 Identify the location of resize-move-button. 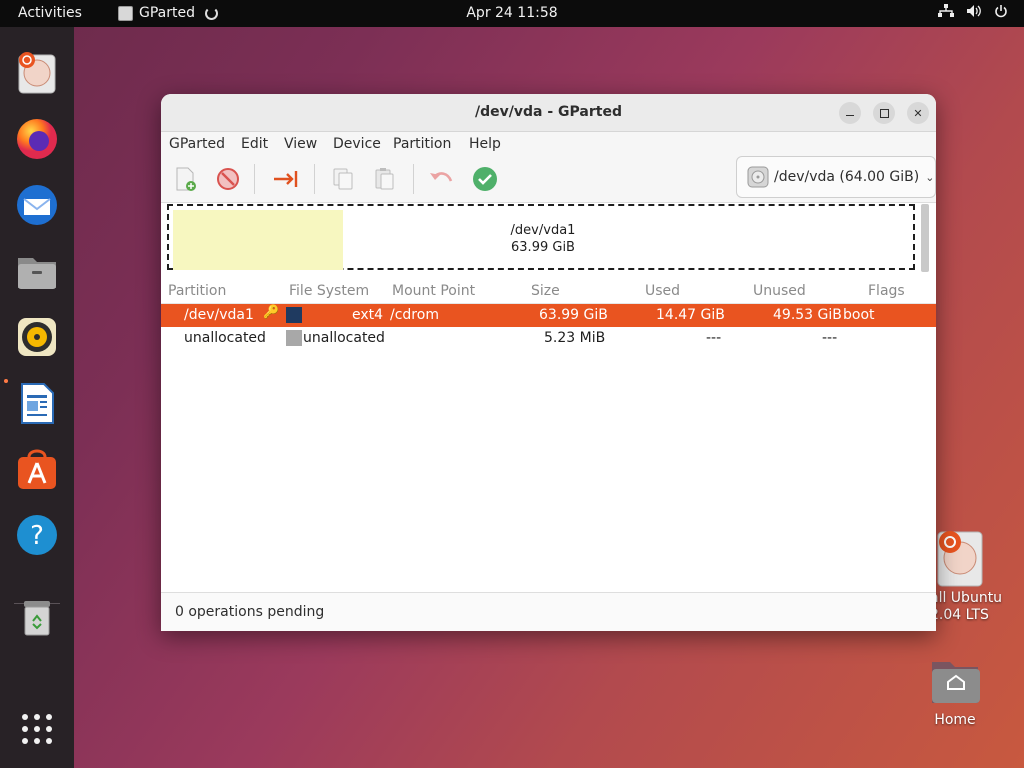
(286, 179).